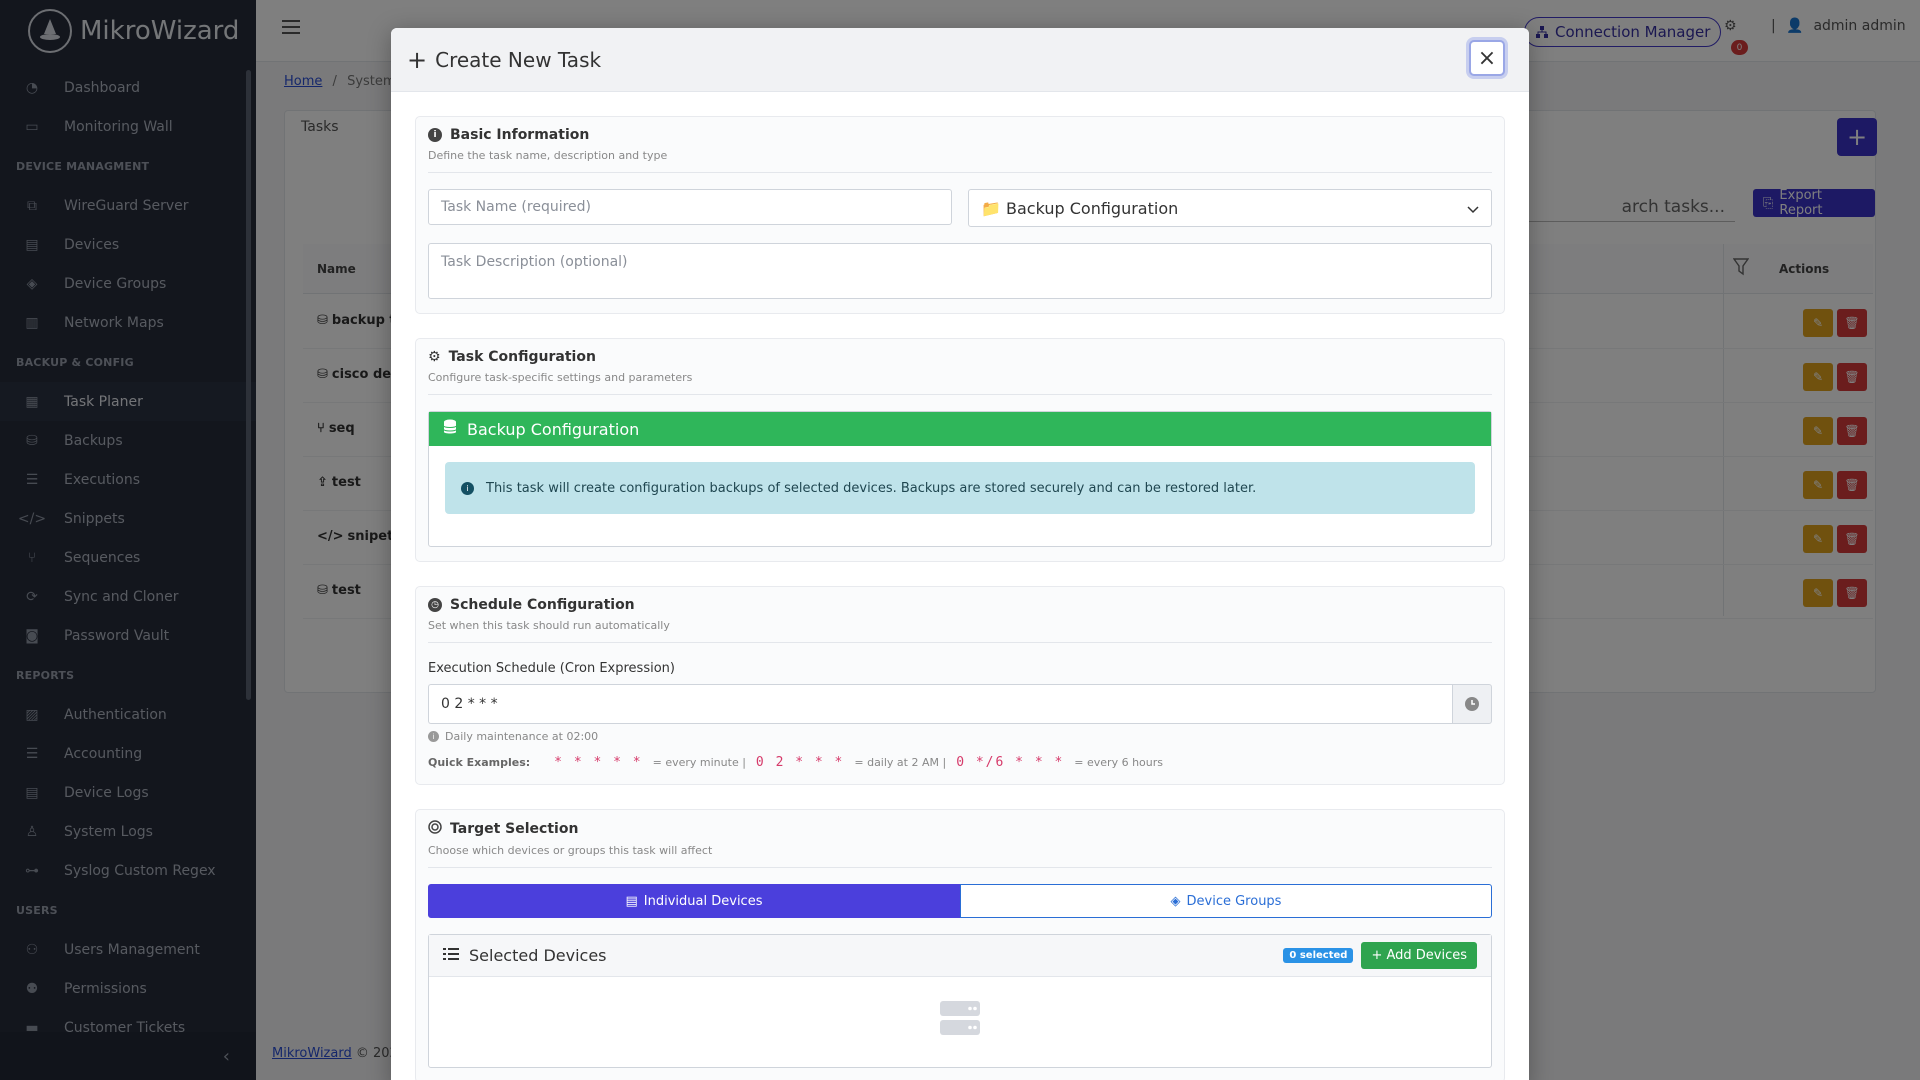  Describe the element at coordinates (520, 135) in the screenshot. I see `section-title-text: Basic Information` at that location.